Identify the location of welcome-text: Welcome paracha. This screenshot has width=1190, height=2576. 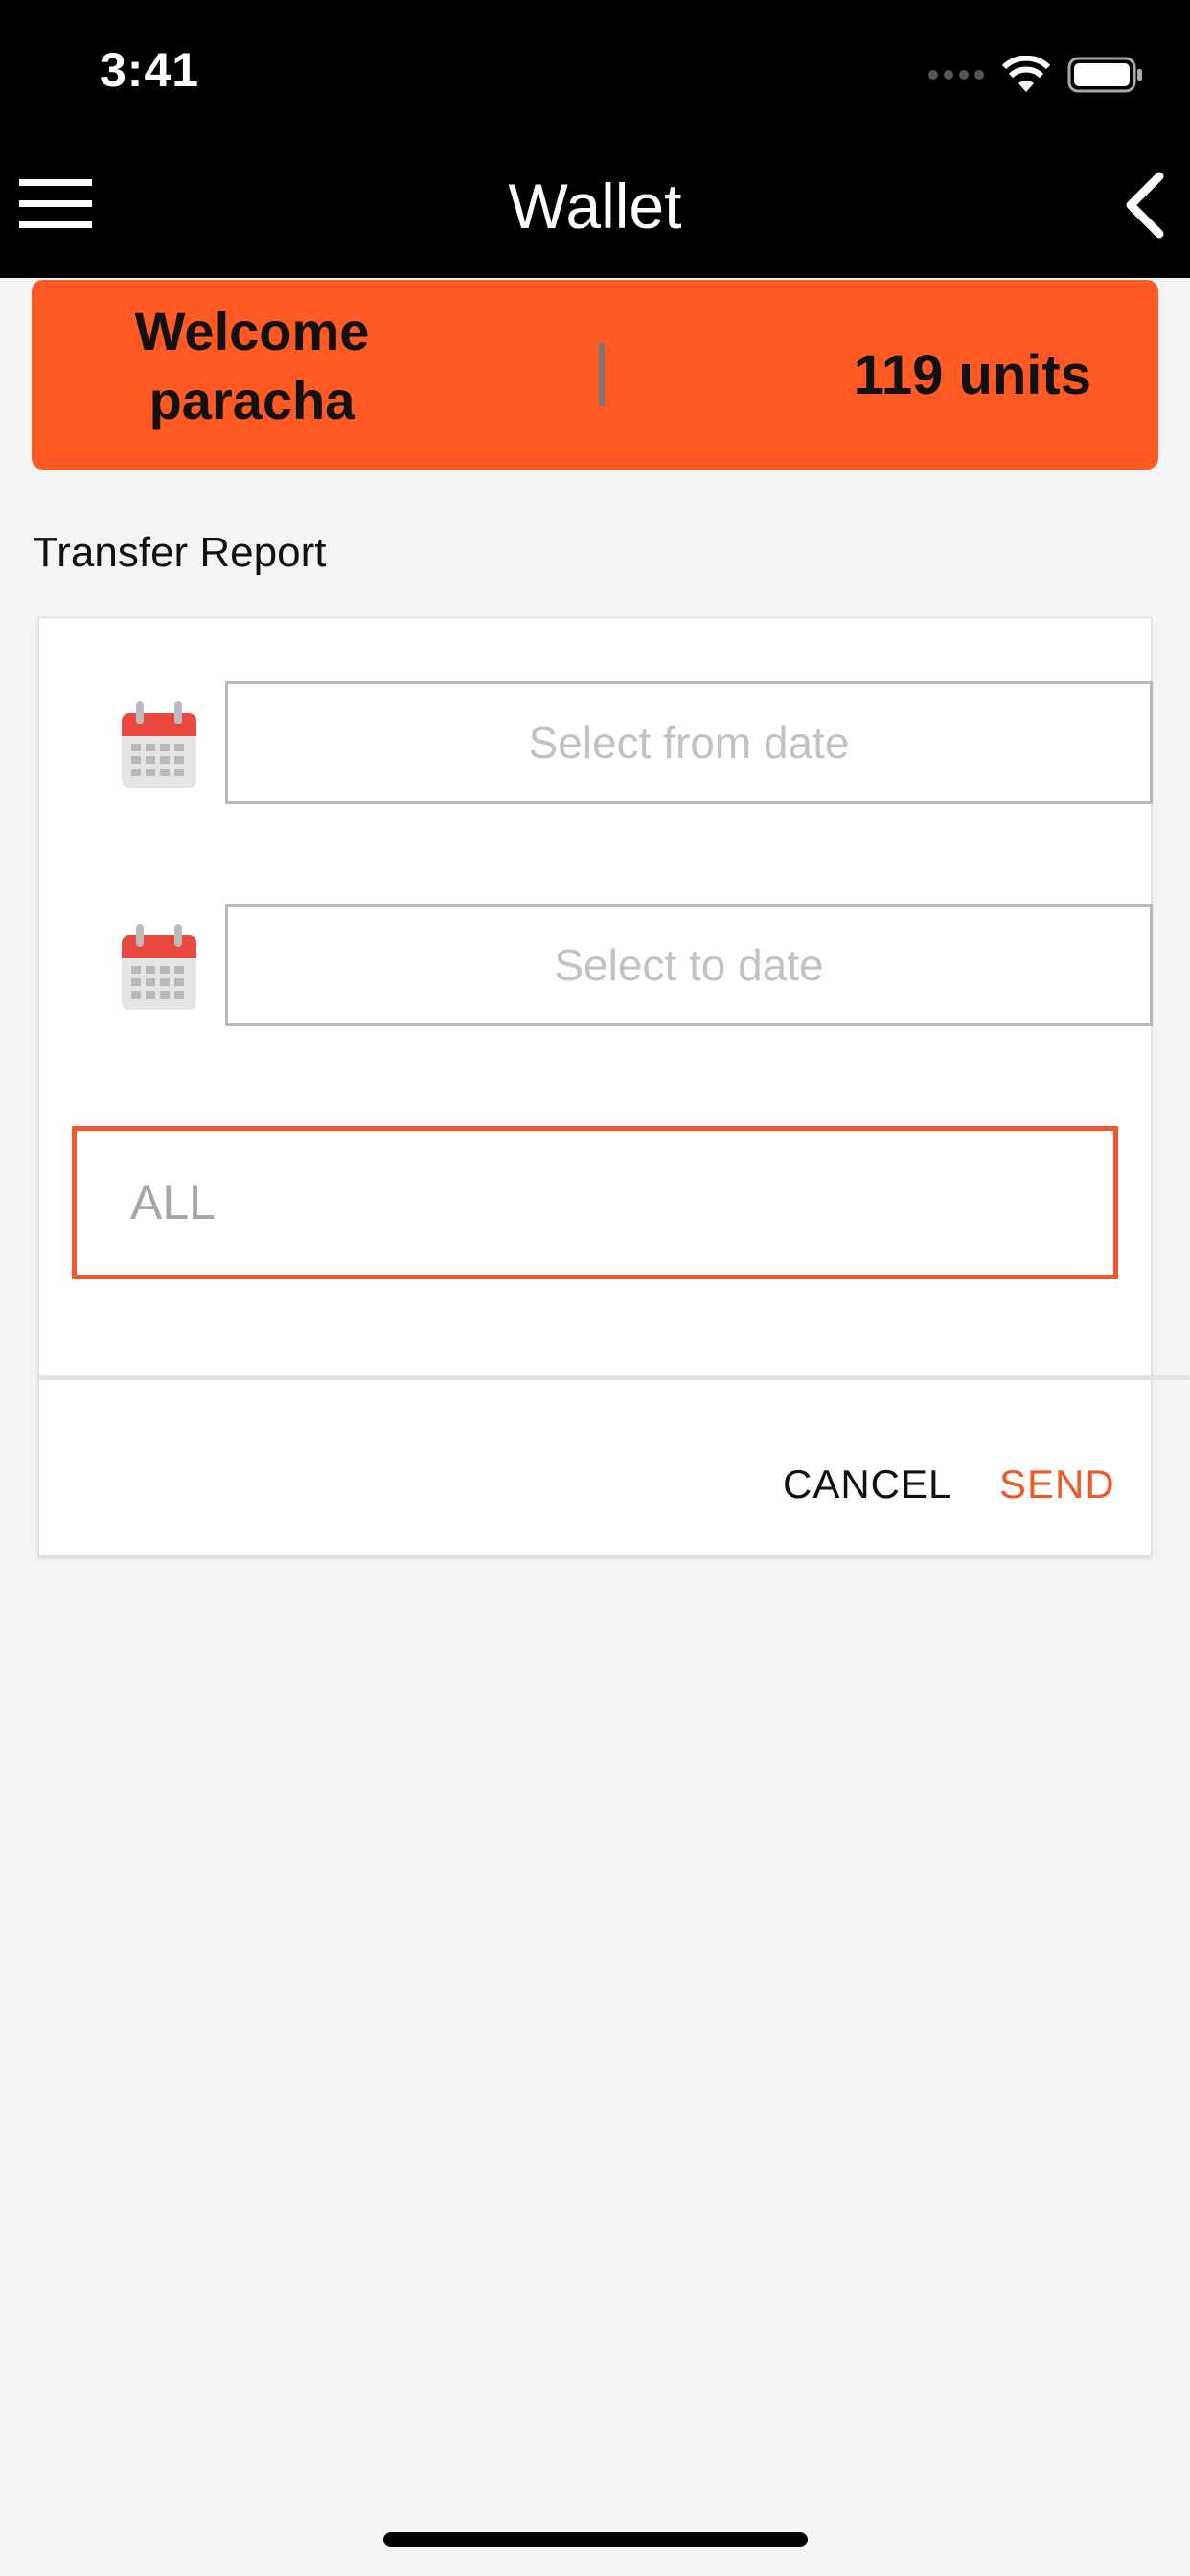
(252, 365).